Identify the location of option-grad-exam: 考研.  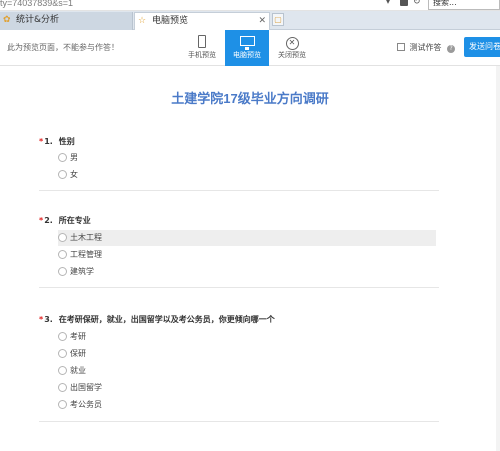
(72, 337).